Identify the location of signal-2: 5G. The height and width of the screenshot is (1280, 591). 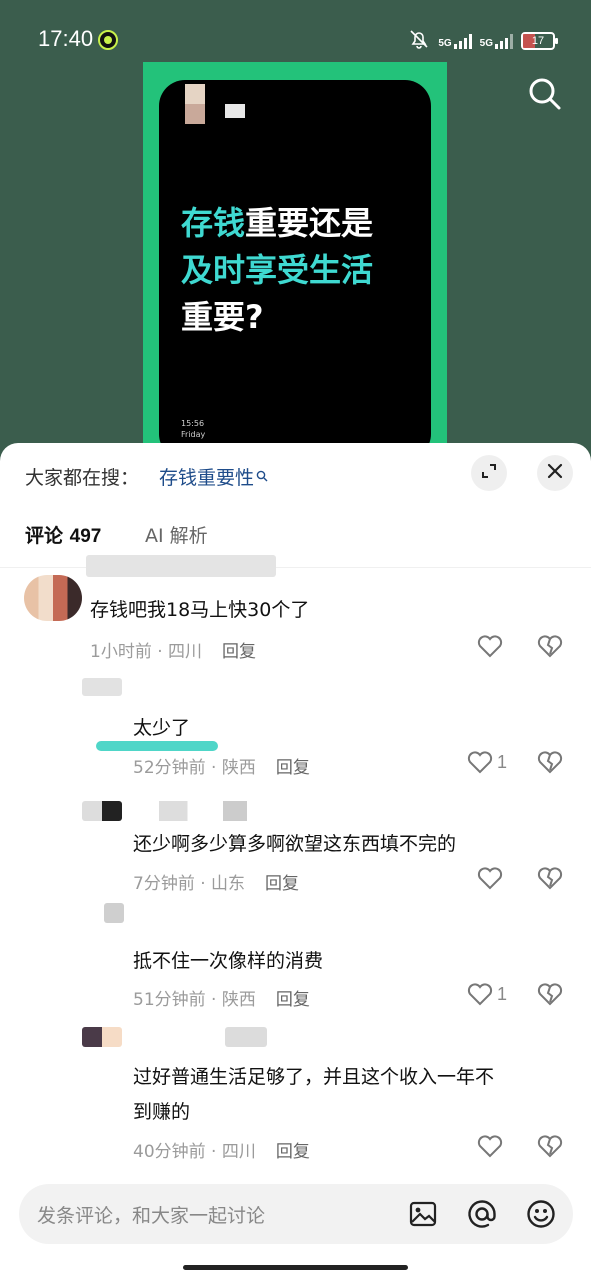
(496, 41).